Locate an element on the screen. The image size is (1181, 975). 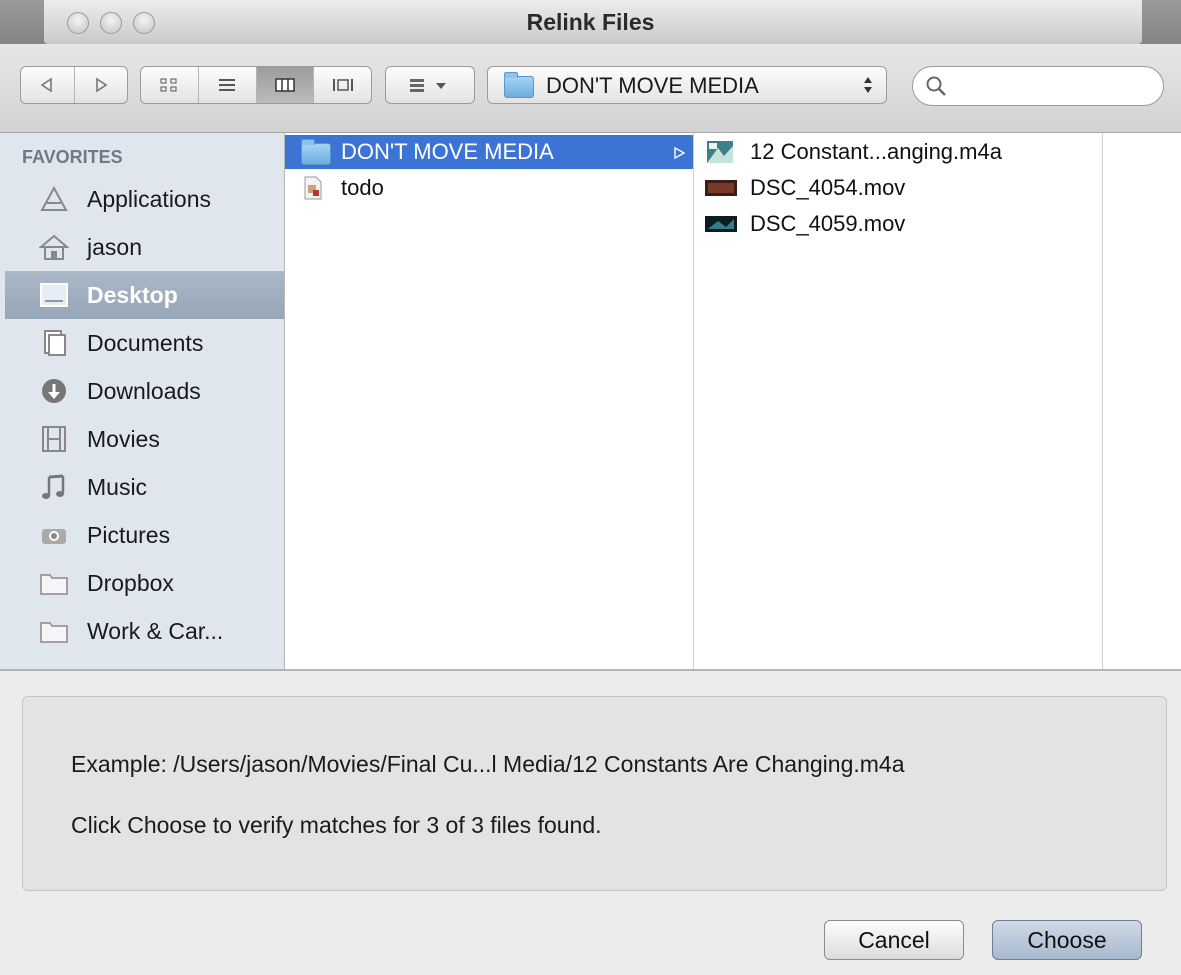
location-popup: DON'T MOVE MEDIA is located at coordinates (687, 85).